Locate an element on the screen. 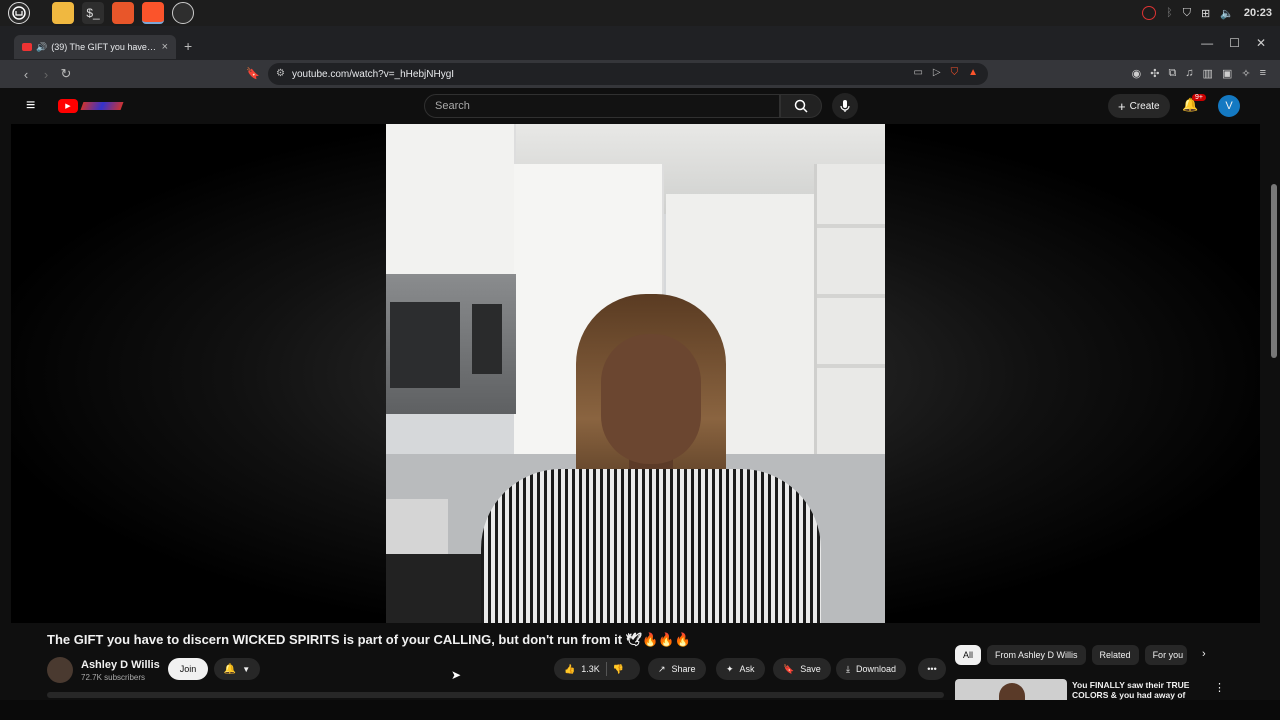  voice-search-button is located at coordinates (845, 106).